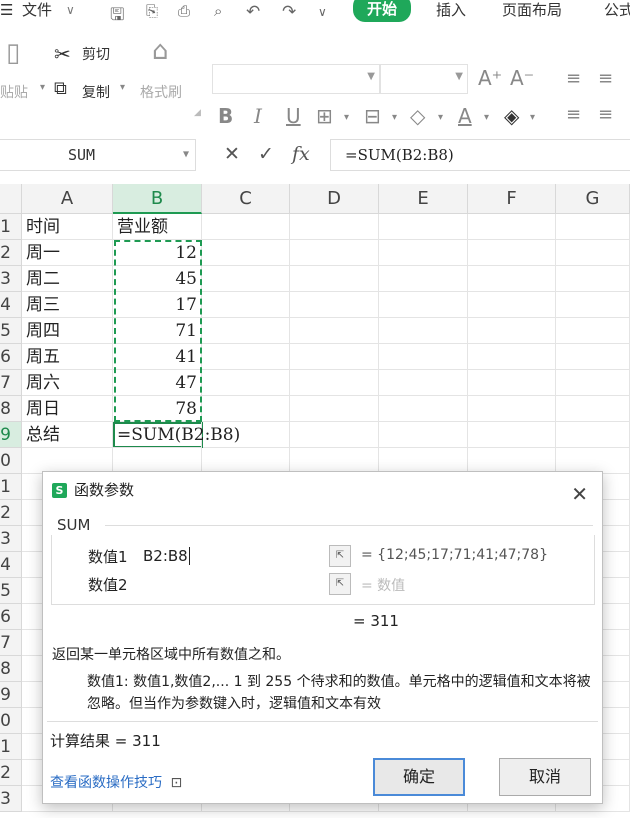  Describe the element at coordinates (161, 92) in the screenshot. I see `format-painter-button: 格式刷` at that location.